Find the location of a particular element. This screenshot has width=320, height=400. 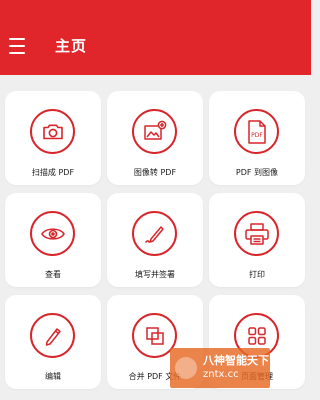

image-add-icon is located at coordinates (154, 131).